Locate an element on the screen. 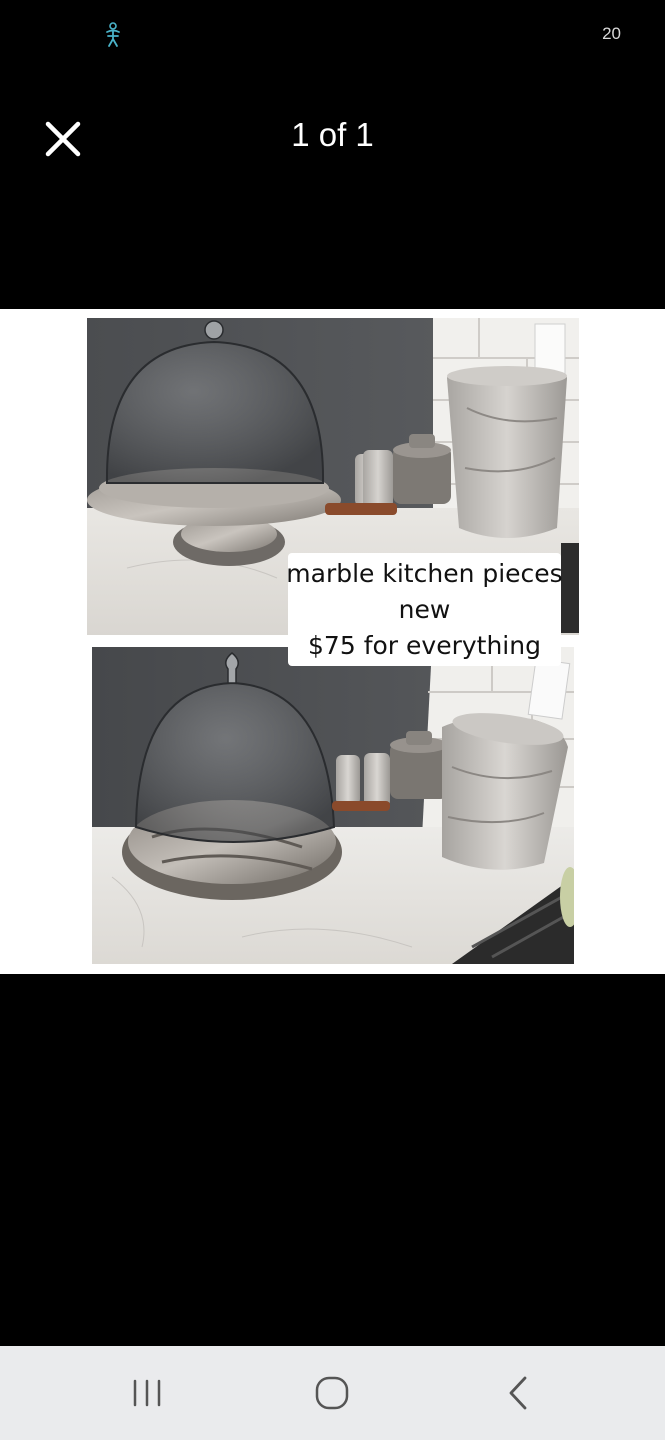 This screenshot has height=1440, width=665. home-button is located at coordinates (332, 1393).